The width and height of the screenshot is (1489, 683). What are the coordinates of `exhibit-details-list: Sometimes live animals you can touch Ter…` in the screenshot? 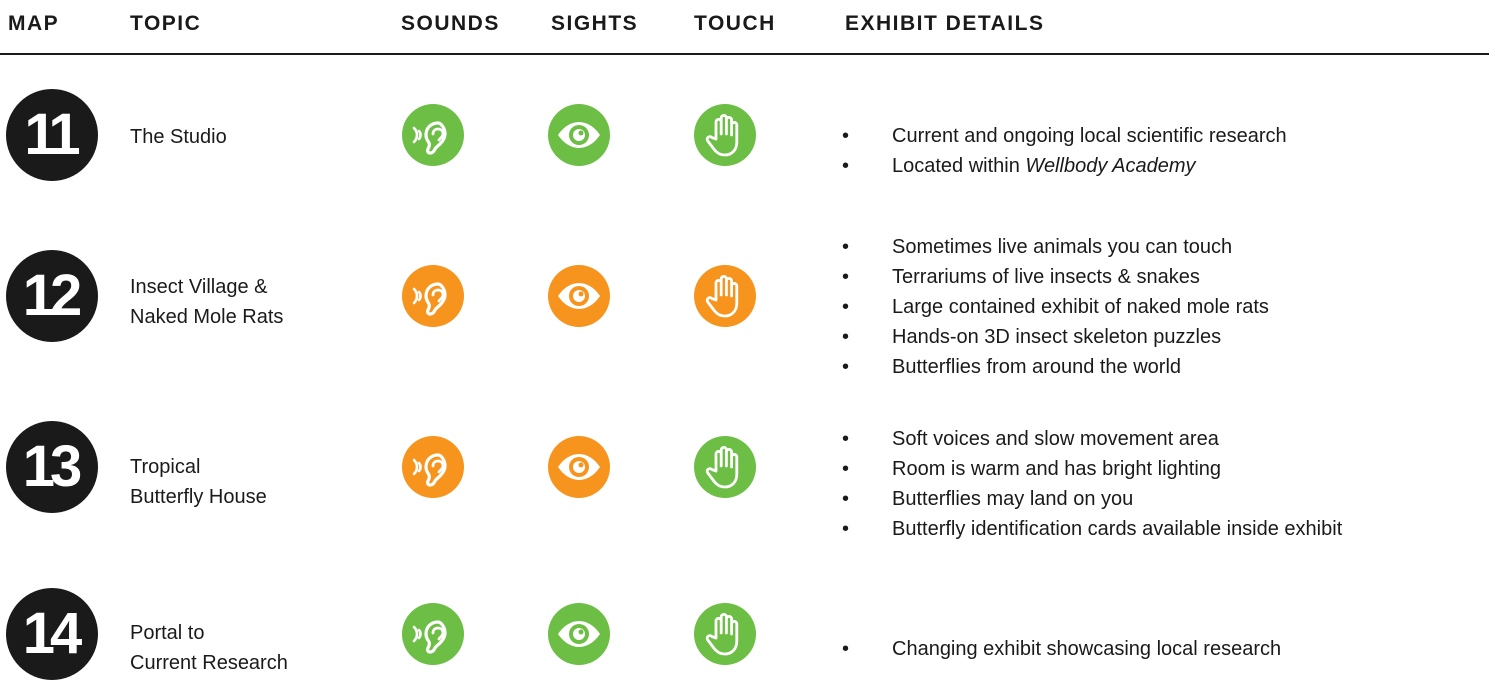 It's located at (1055, 307).